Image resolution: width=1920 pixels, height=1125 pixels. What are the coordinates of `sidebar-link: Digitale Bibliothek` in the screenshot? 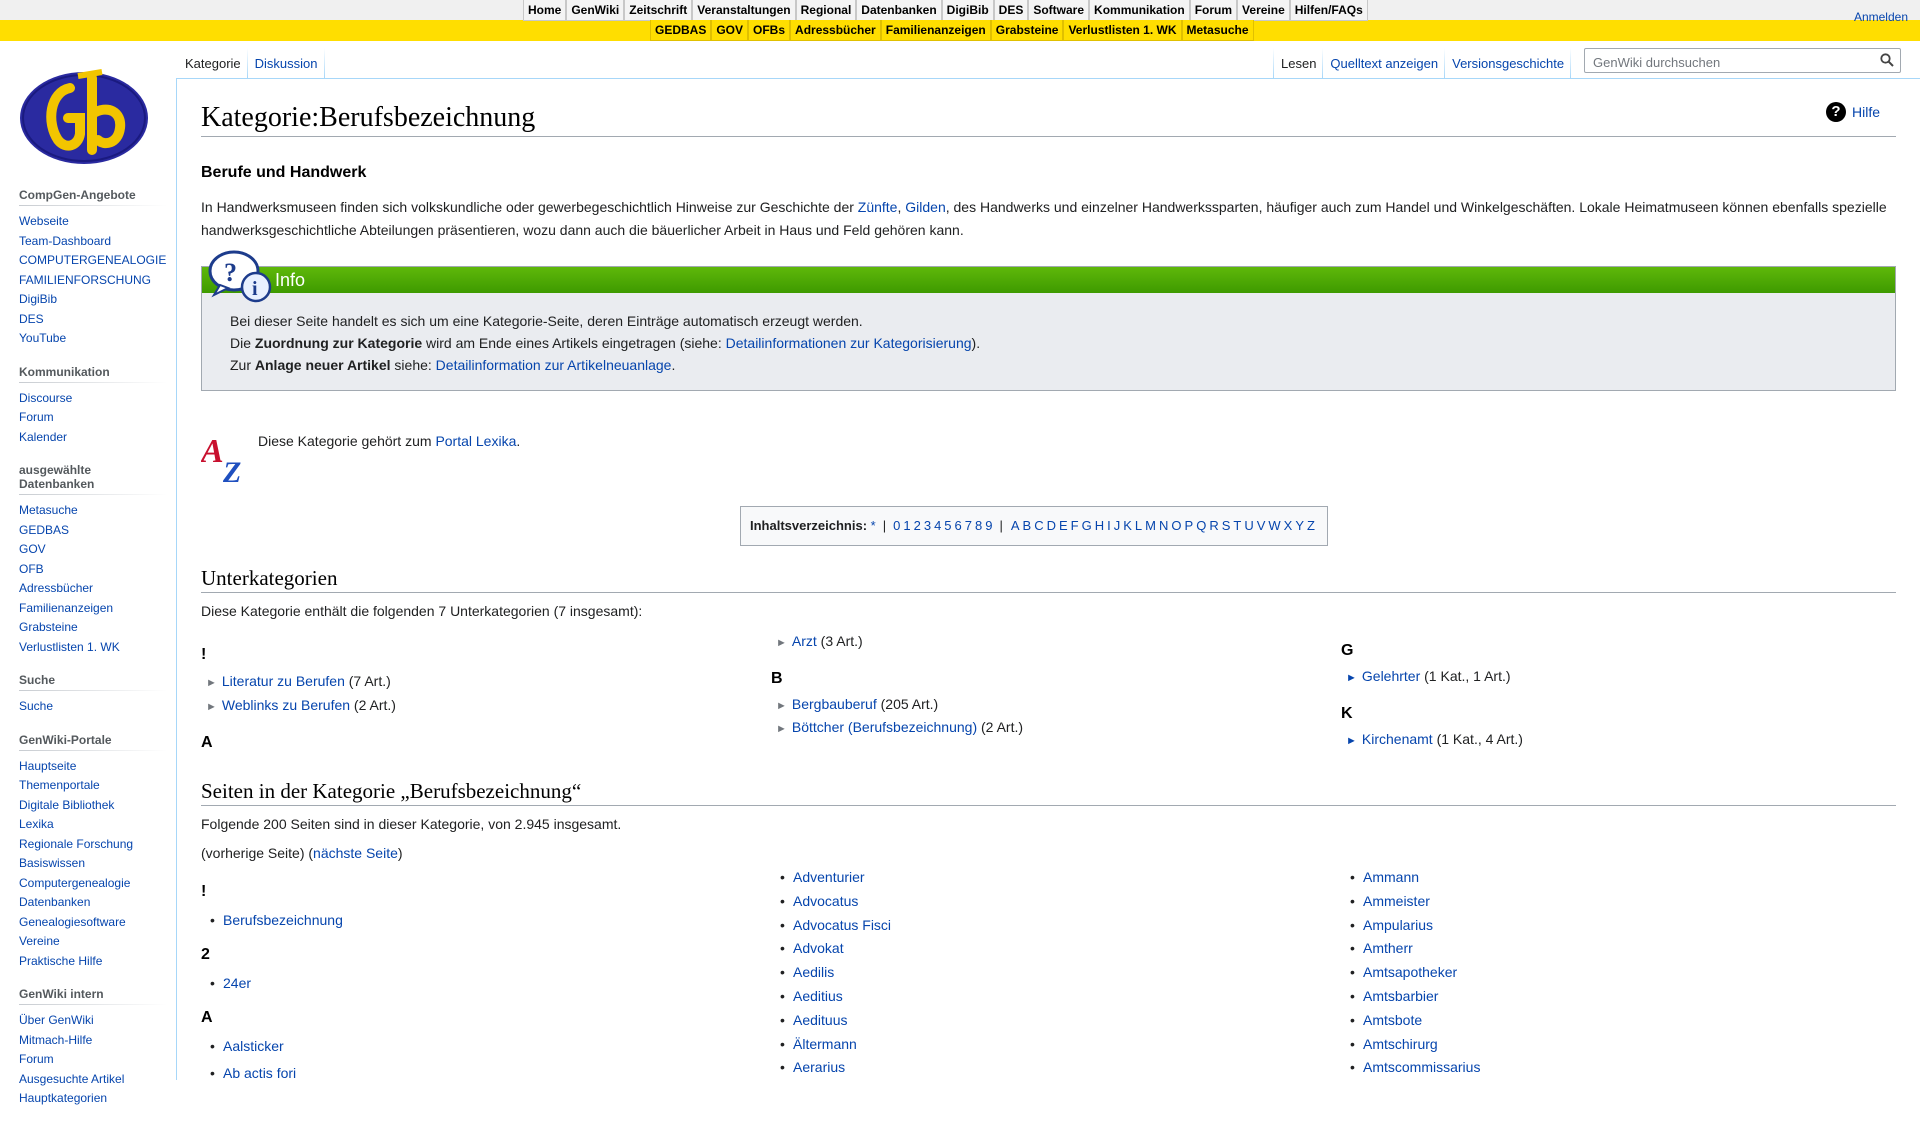 It's located at (93, 806).